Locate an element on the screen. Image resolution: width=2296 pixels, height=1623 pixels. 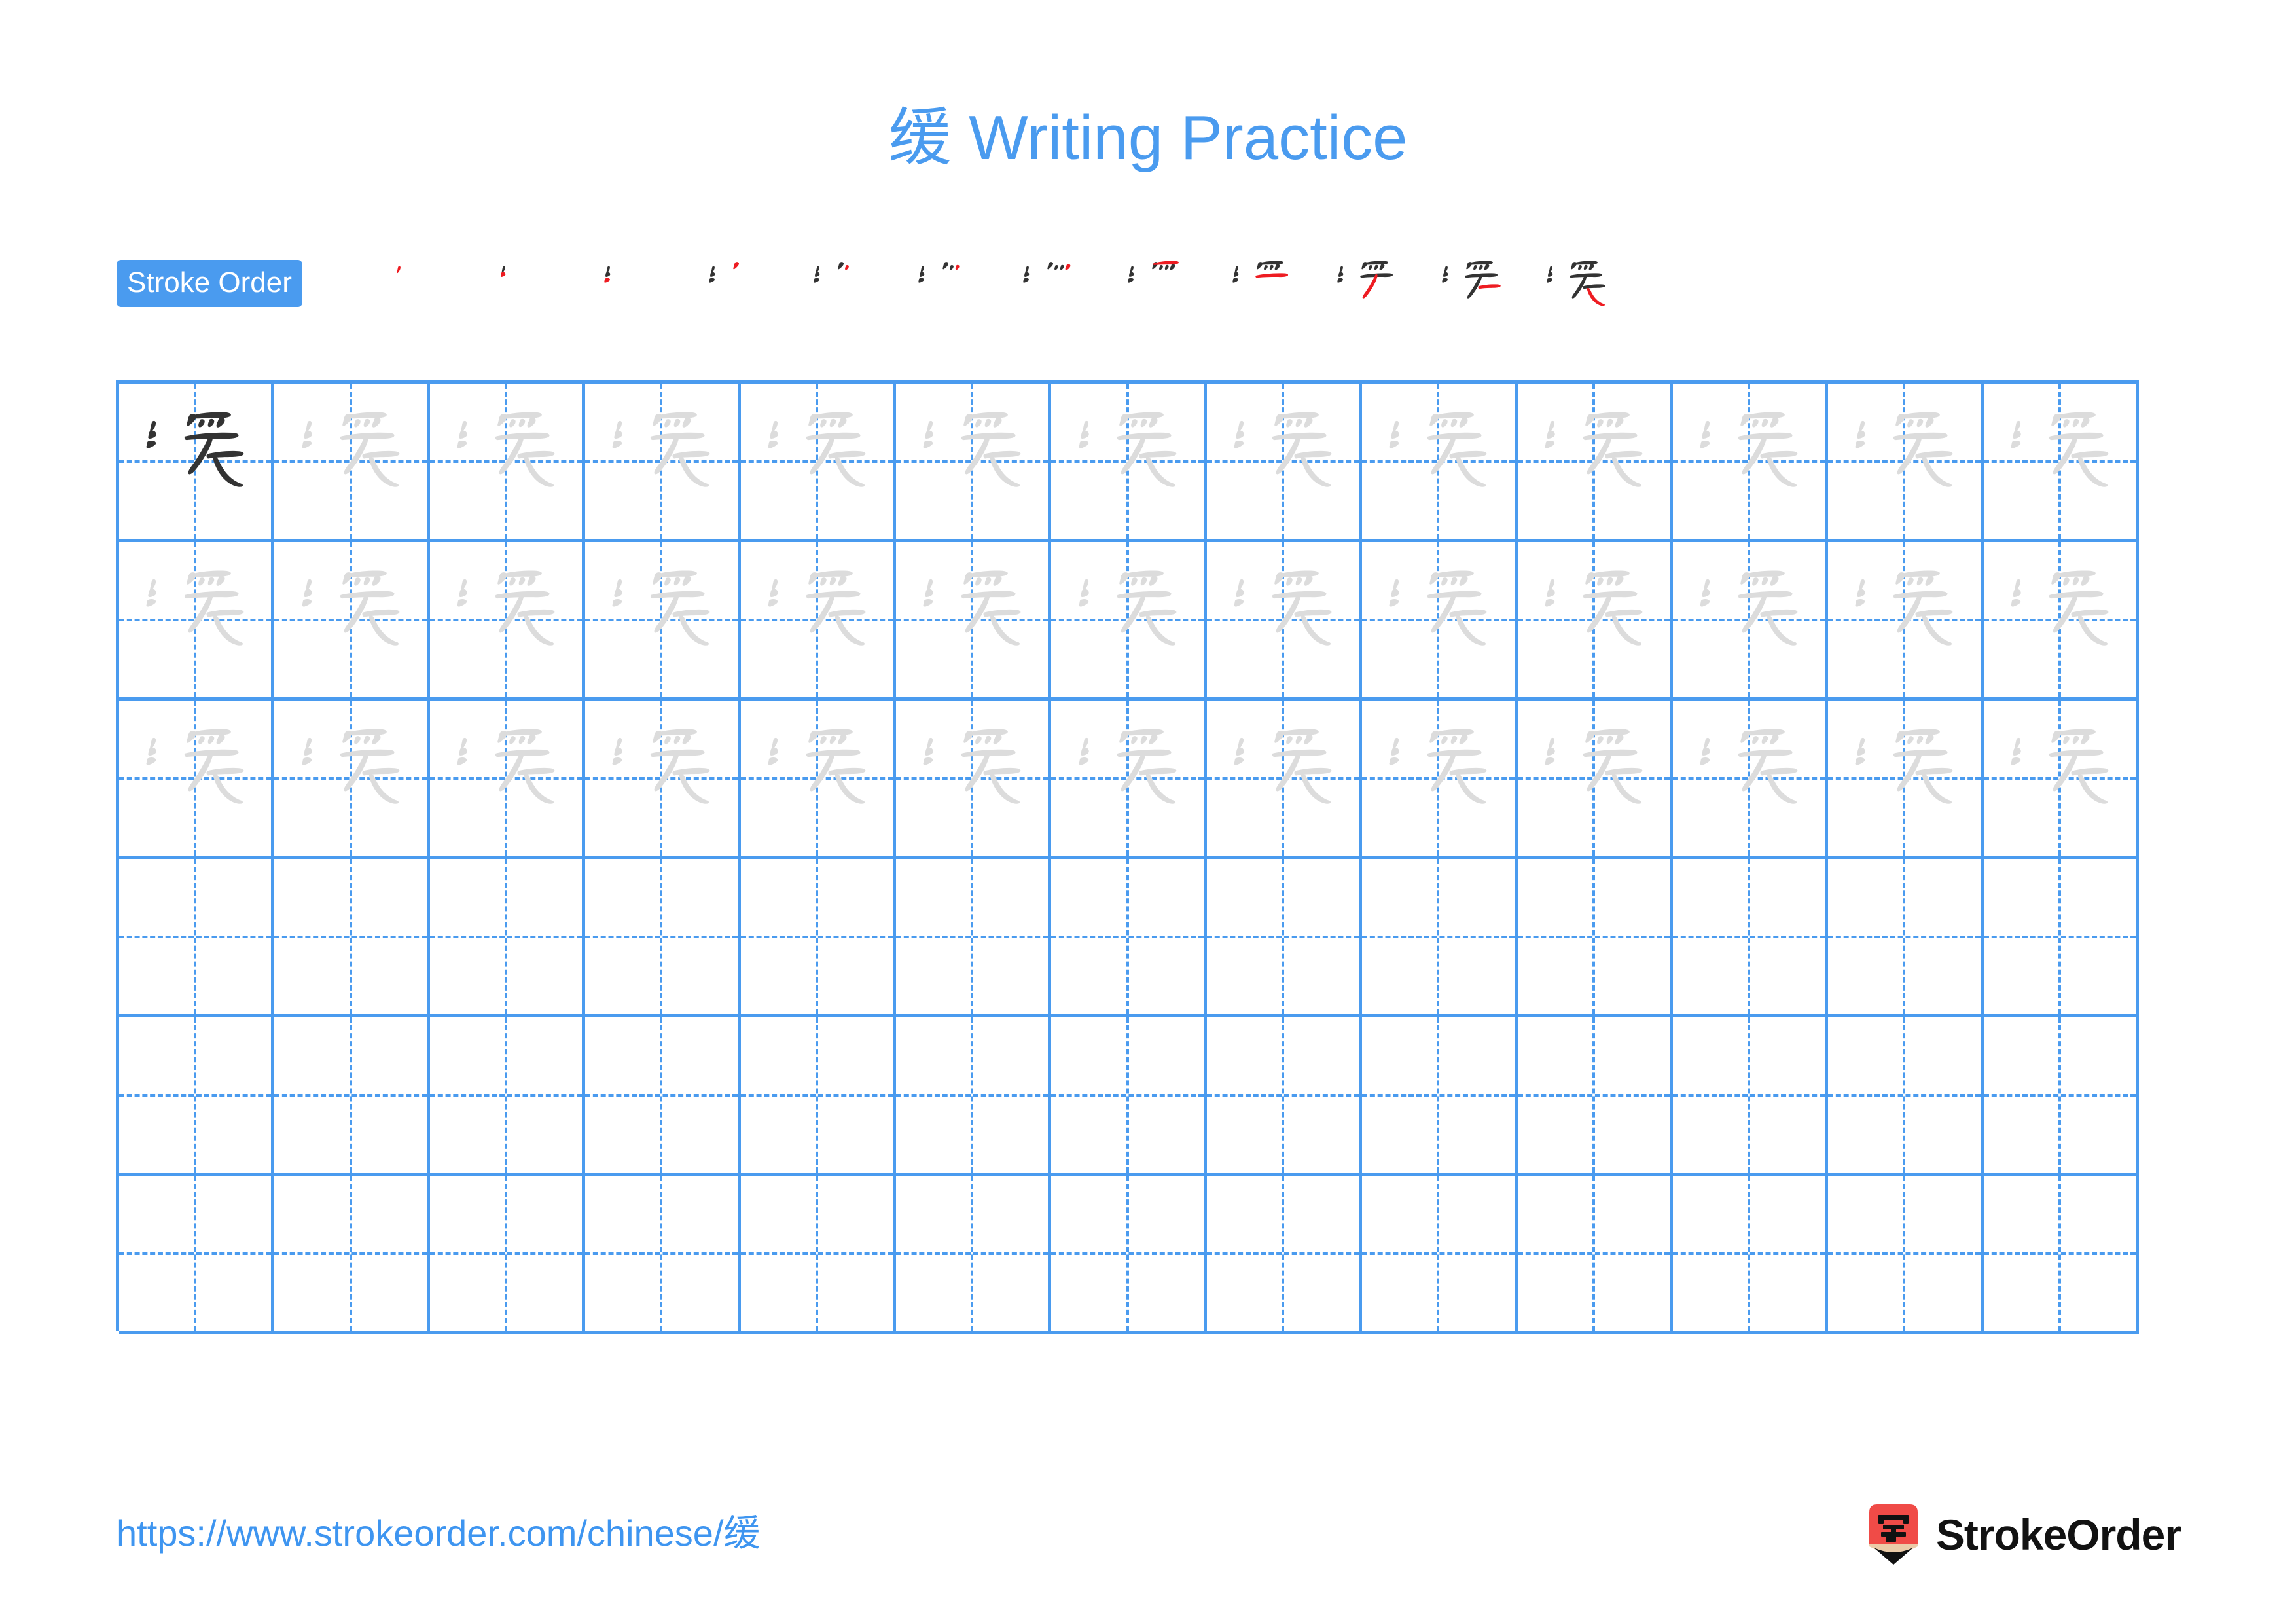
model-character is located at coordinates (195, 461).